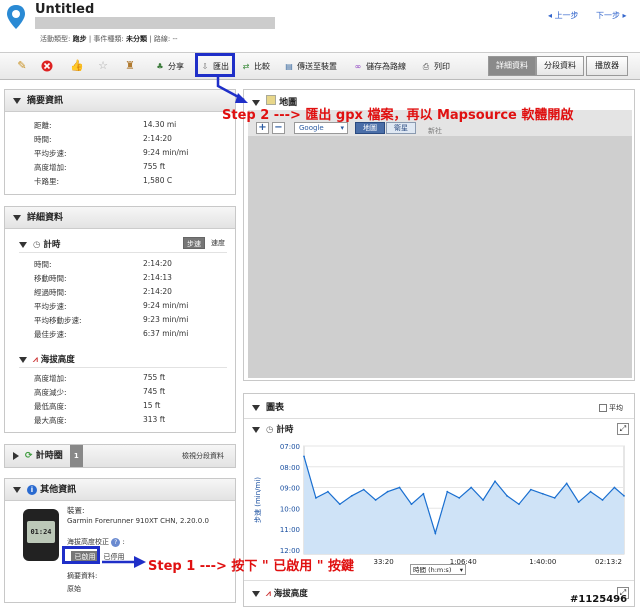  Describe the element at coordinates (16, 455) in the screenshot. I see `expand-triangle-icon` at that location.